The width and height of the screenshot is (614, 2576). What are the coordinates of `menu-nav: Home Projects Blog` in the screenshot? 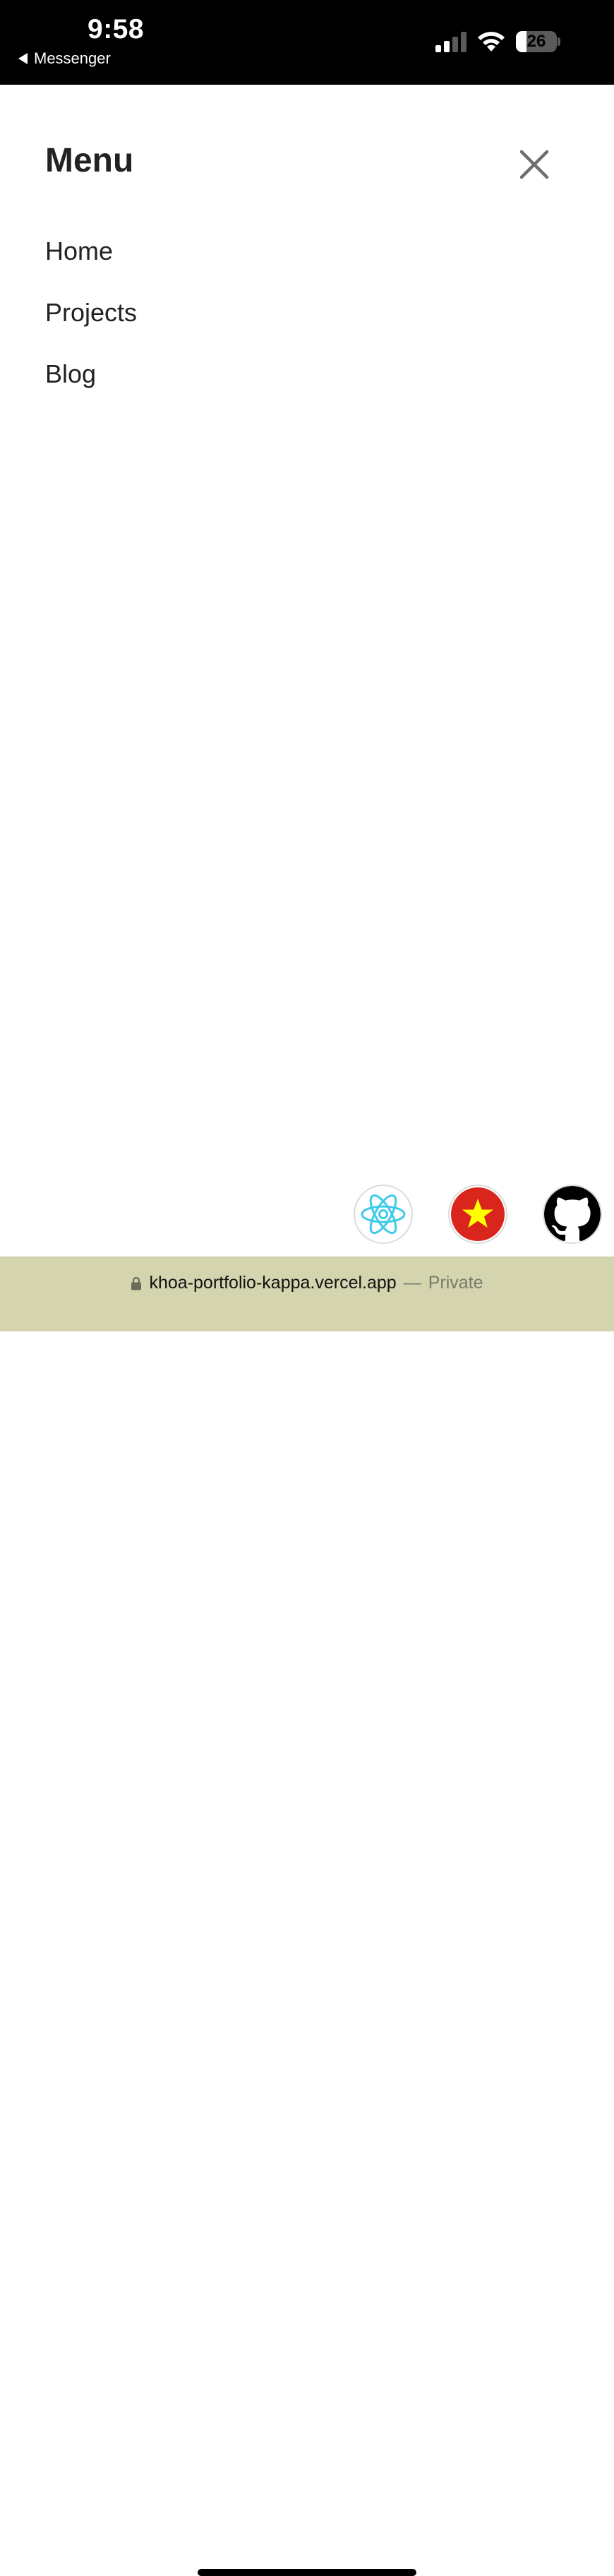 It's located at (91, 325).